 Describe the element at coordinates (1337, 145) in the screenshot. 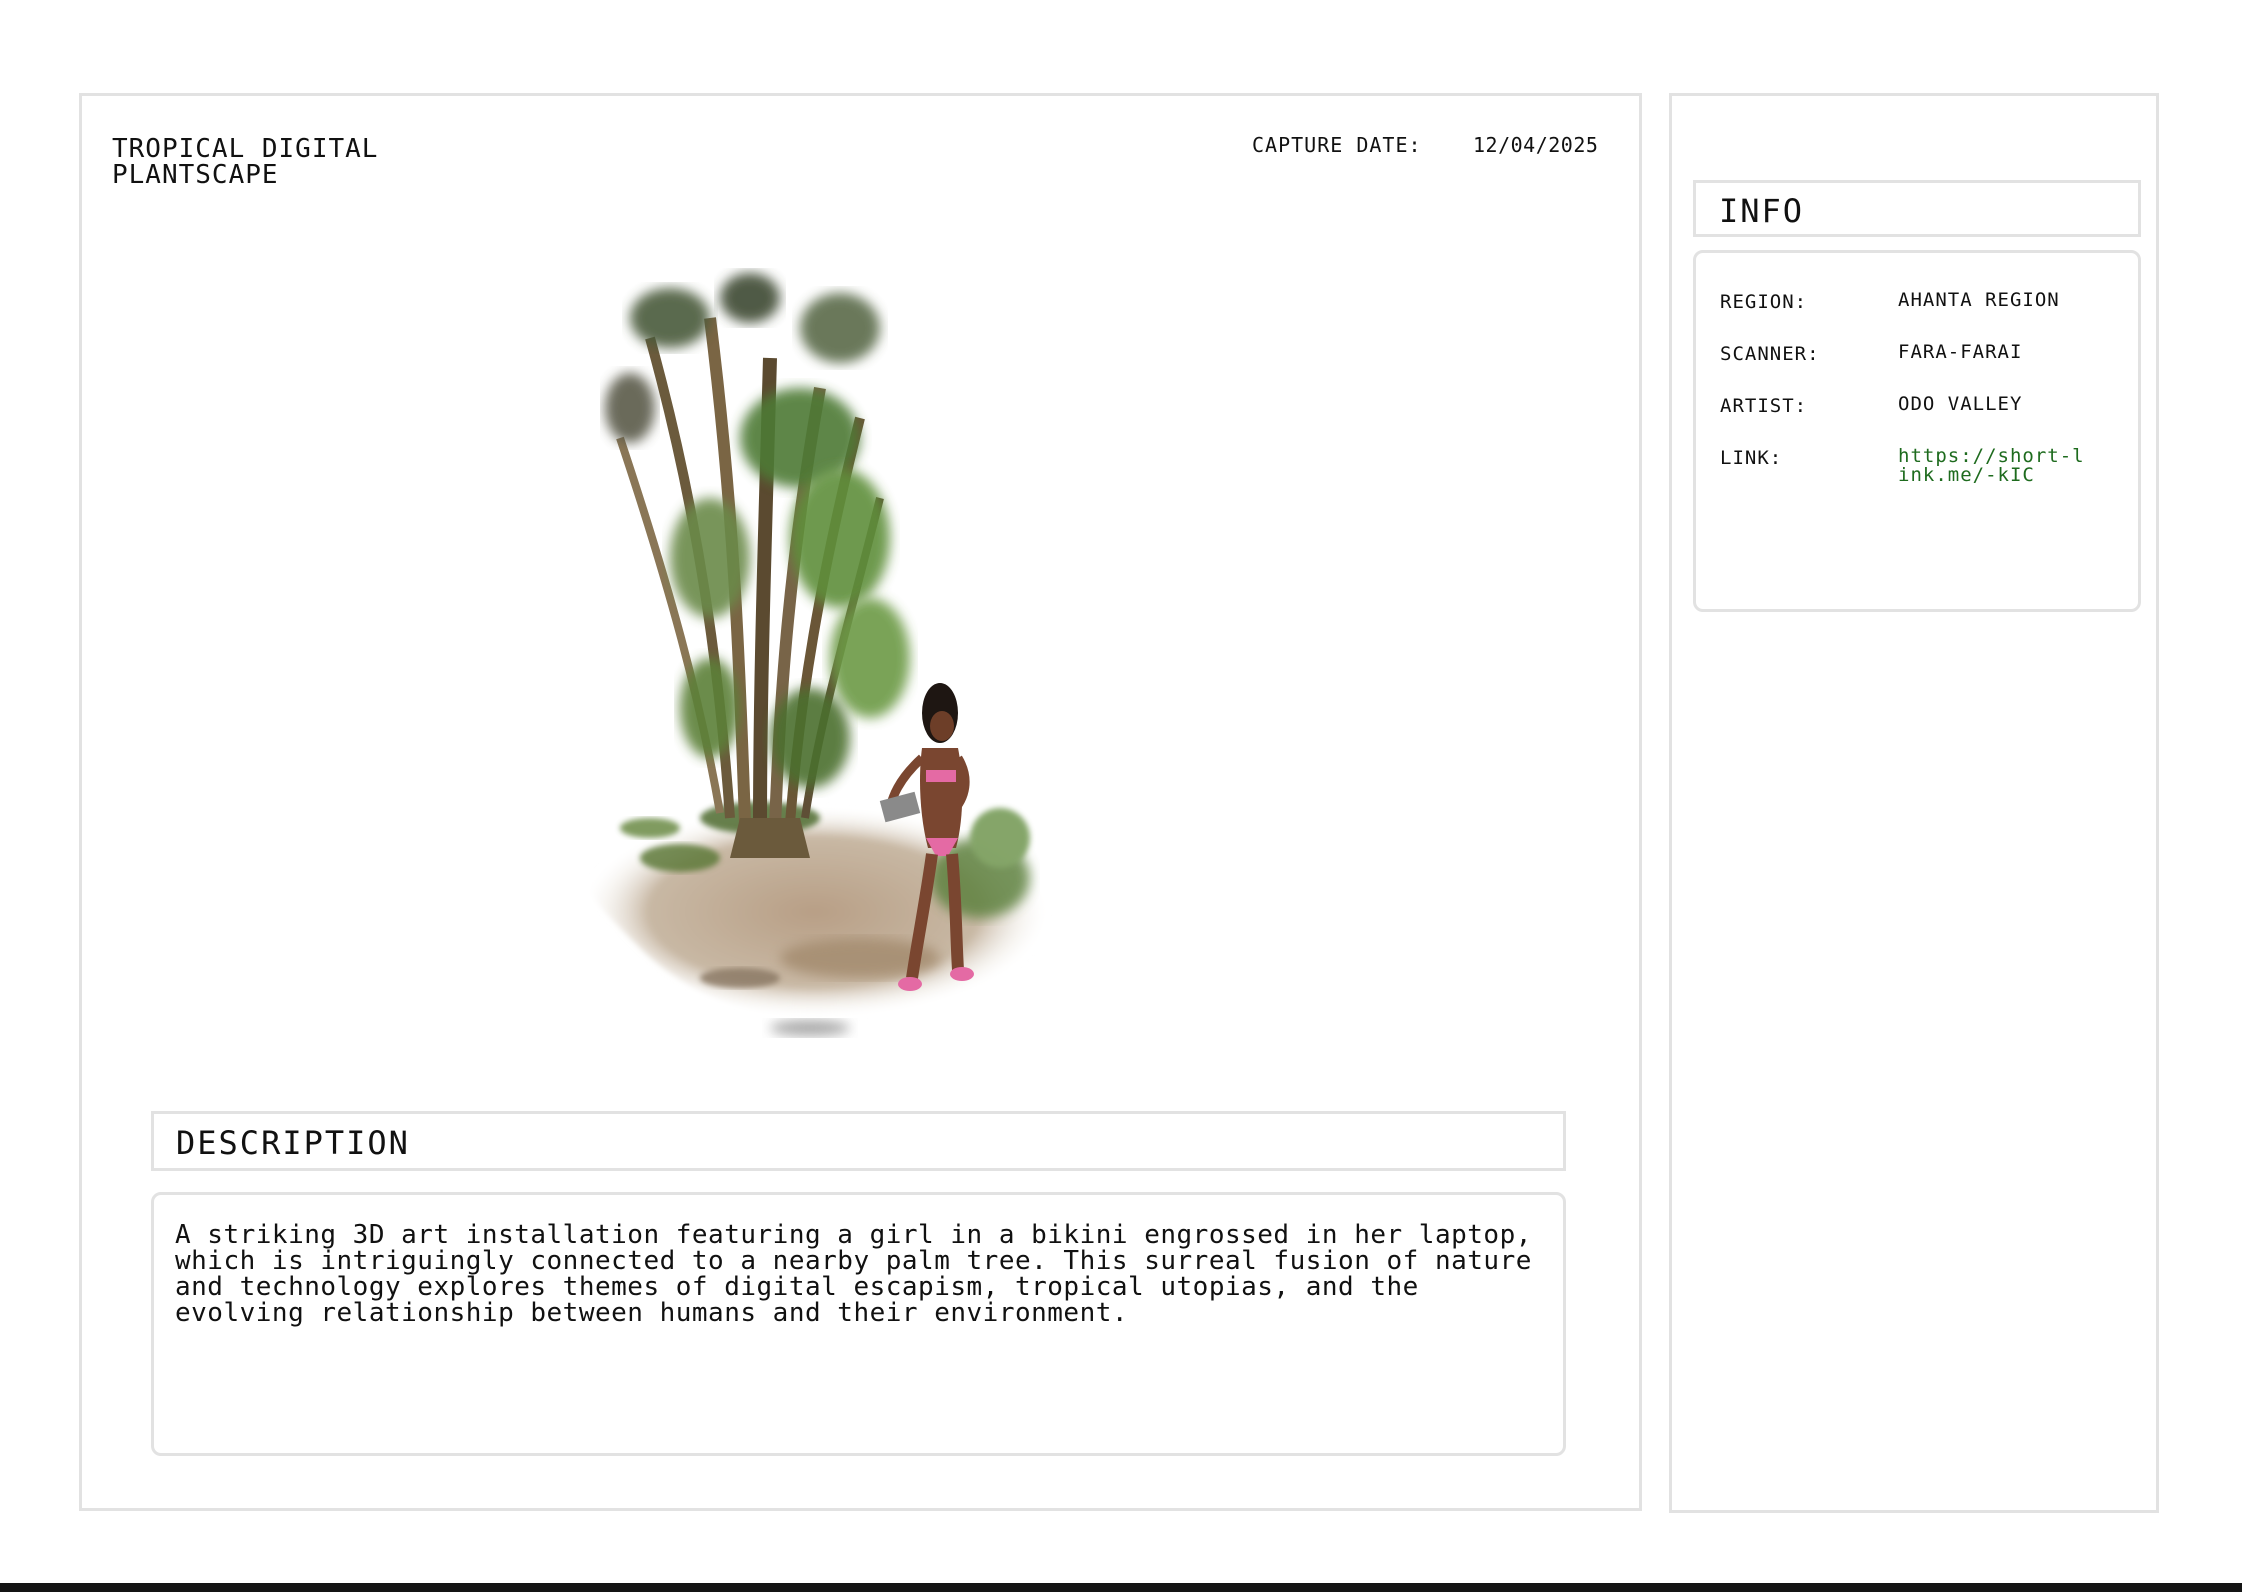

I see `capture-date-label: CAPTURE DATE:` at that location.